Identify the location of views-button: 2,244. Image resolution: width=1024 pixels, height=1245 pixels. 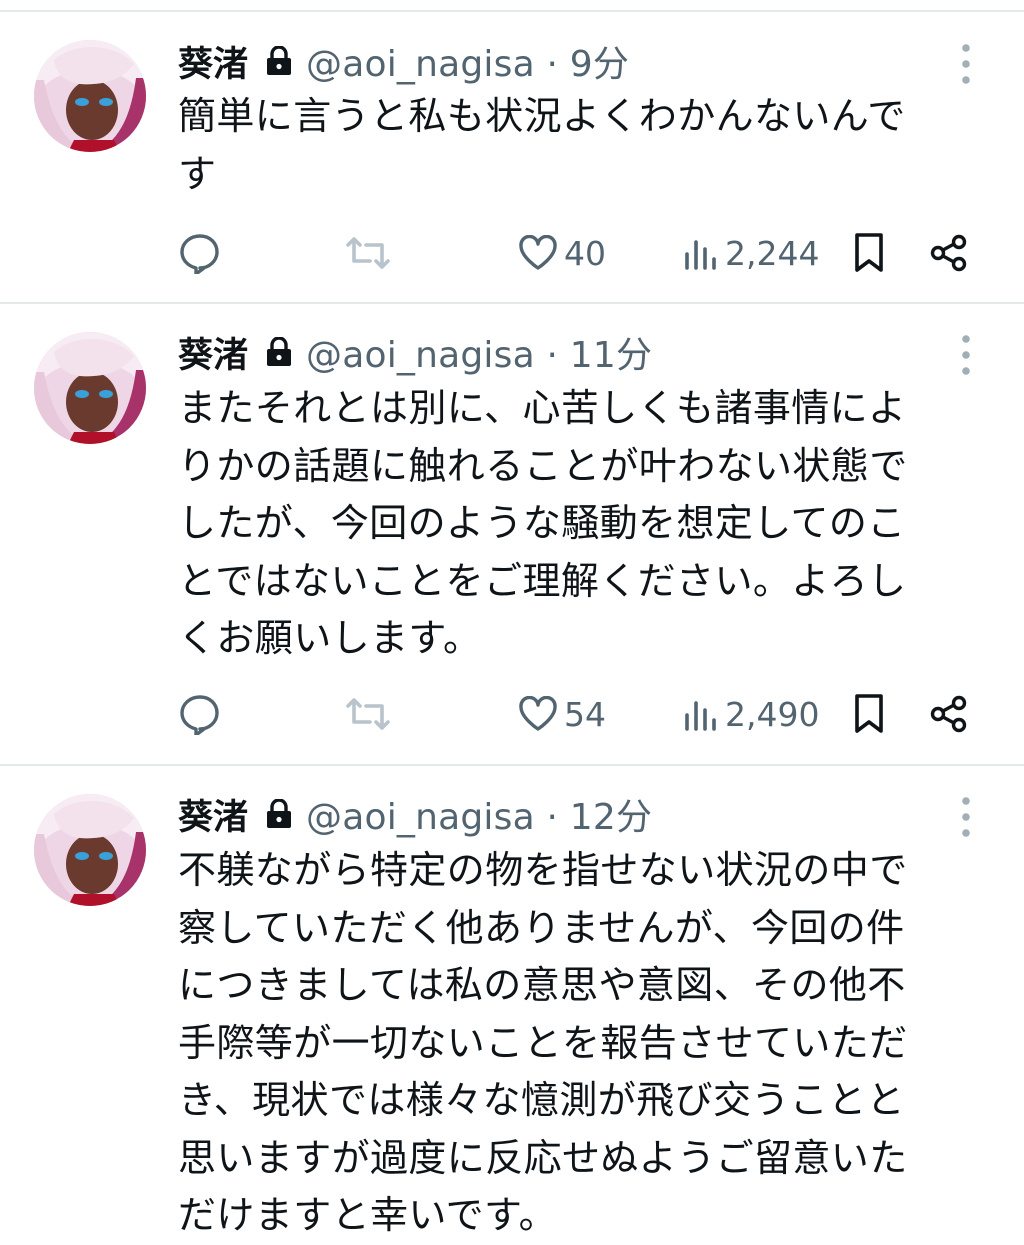
(751, 253).